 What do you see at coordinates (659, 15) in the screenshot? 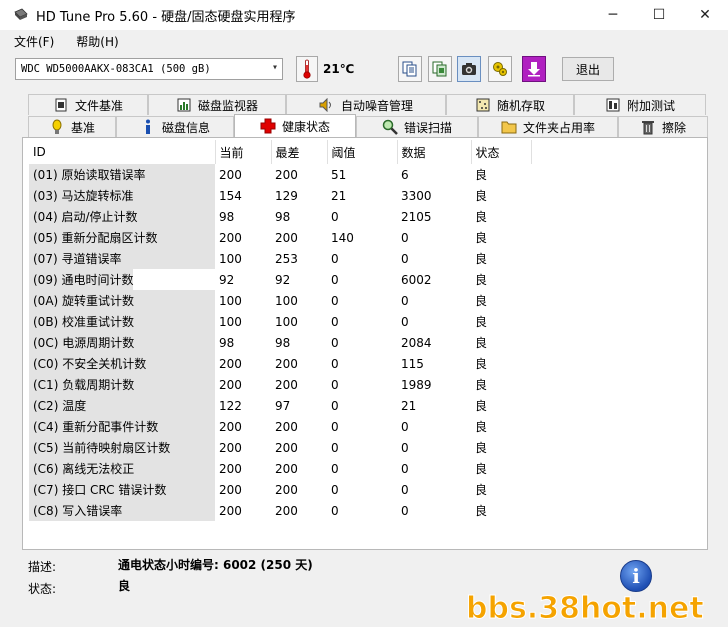
I see `maximize-button: ☐` at bounding box center [659, 15].